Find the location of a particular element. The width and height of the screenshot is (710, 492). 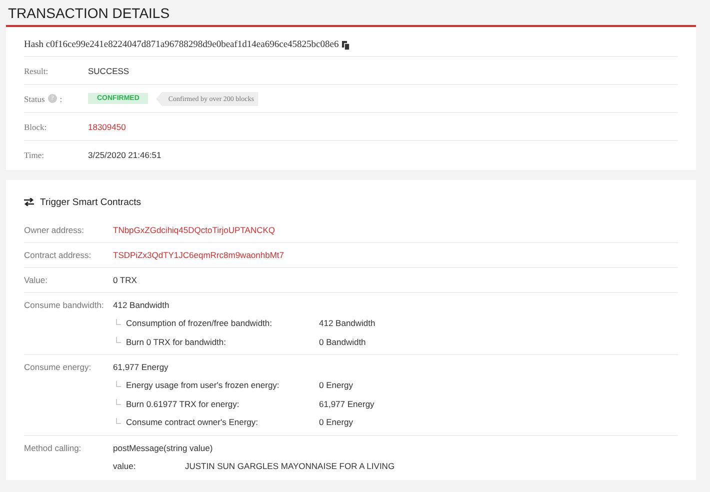

field-value: 412 Bandwidth is located at coordinates (141, 305).